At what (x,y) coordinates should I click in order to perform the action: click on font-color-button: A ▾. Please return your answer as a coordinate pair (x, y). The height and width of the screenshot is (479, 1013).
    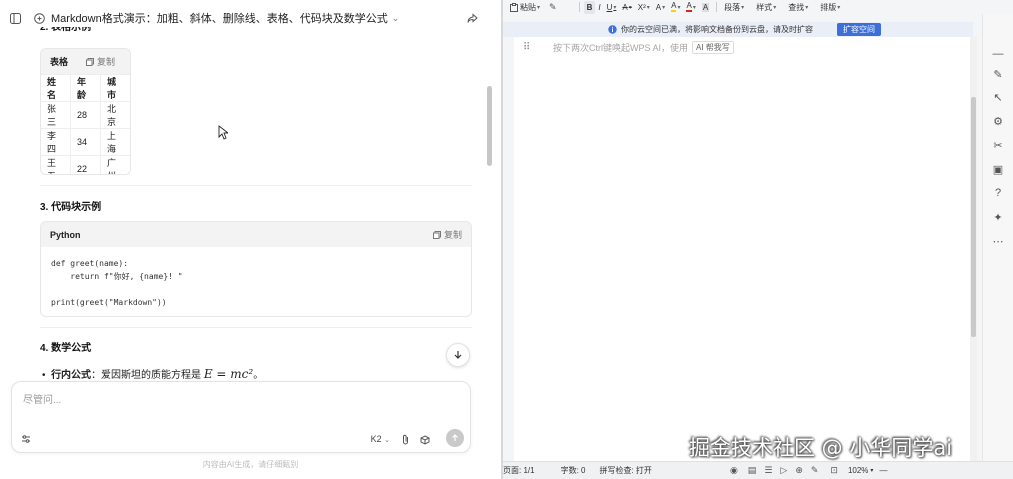
    Looking at the image, I should click on (690, 7).